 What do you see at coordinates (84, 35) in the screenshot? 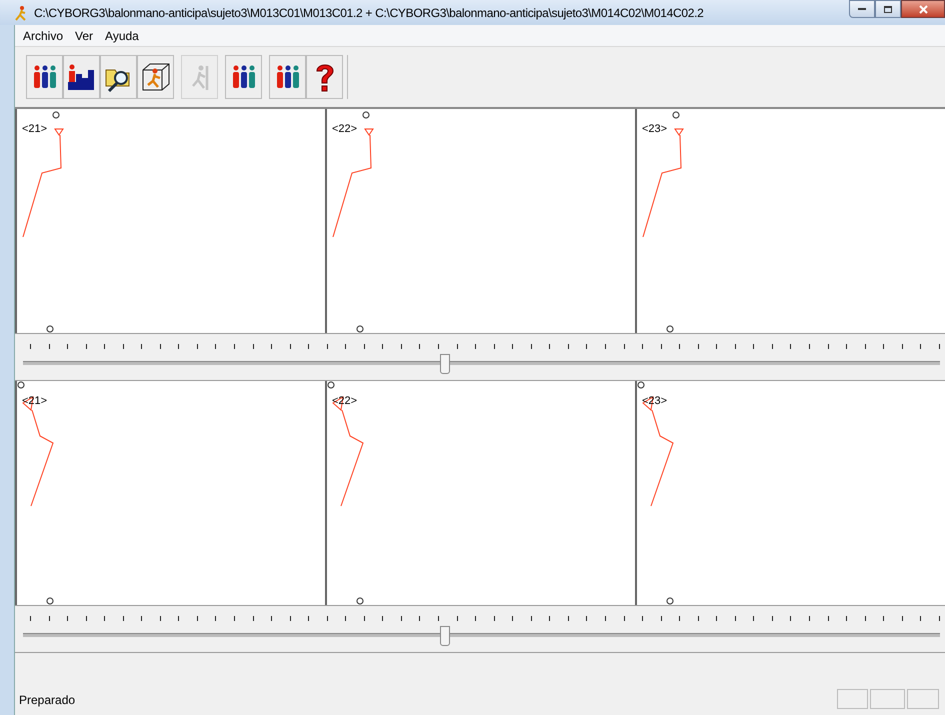
I see `menu-item: Ver` at bounding box center [84, 35].